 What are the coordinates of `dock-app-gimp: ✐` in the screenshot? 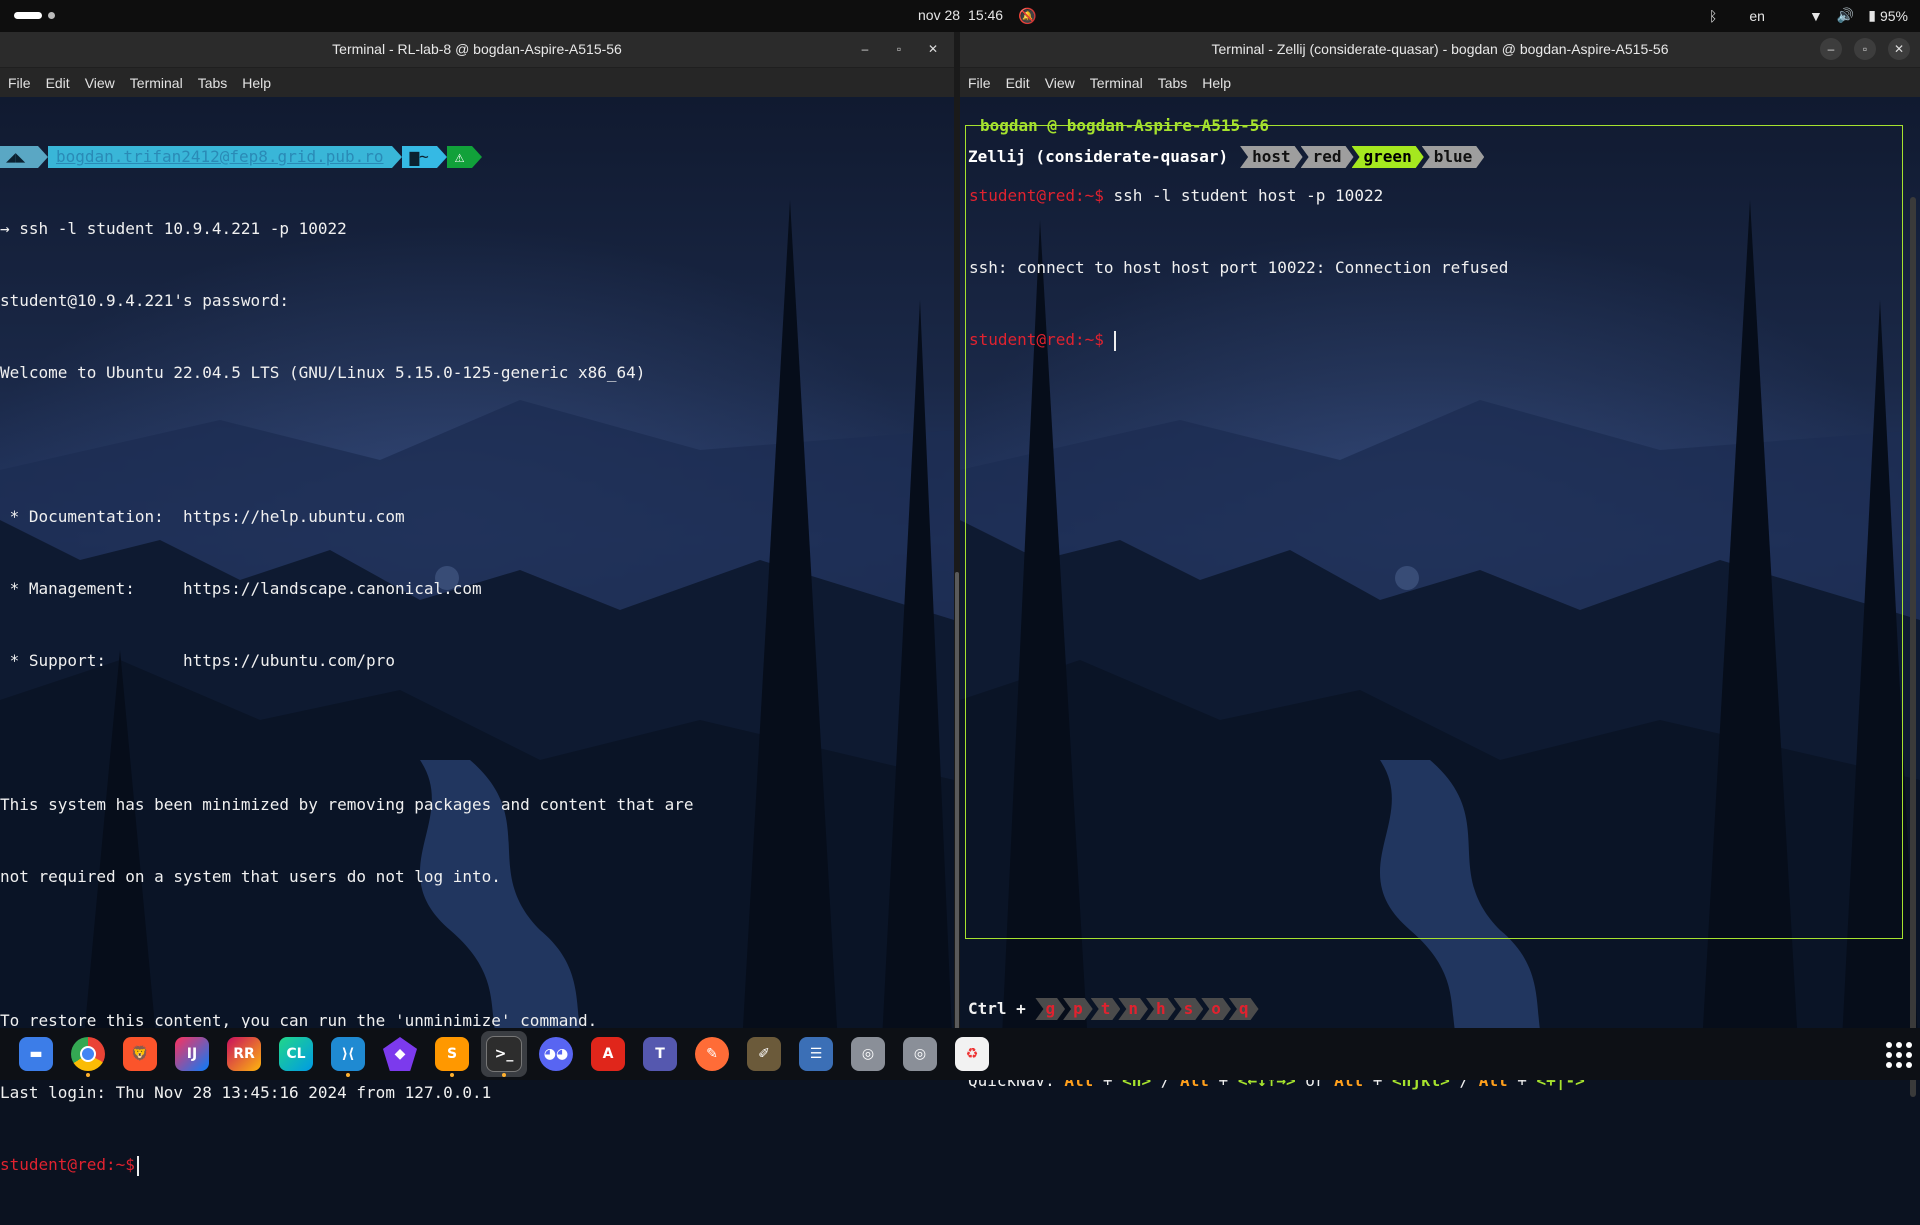 It's located at (764, 1054).